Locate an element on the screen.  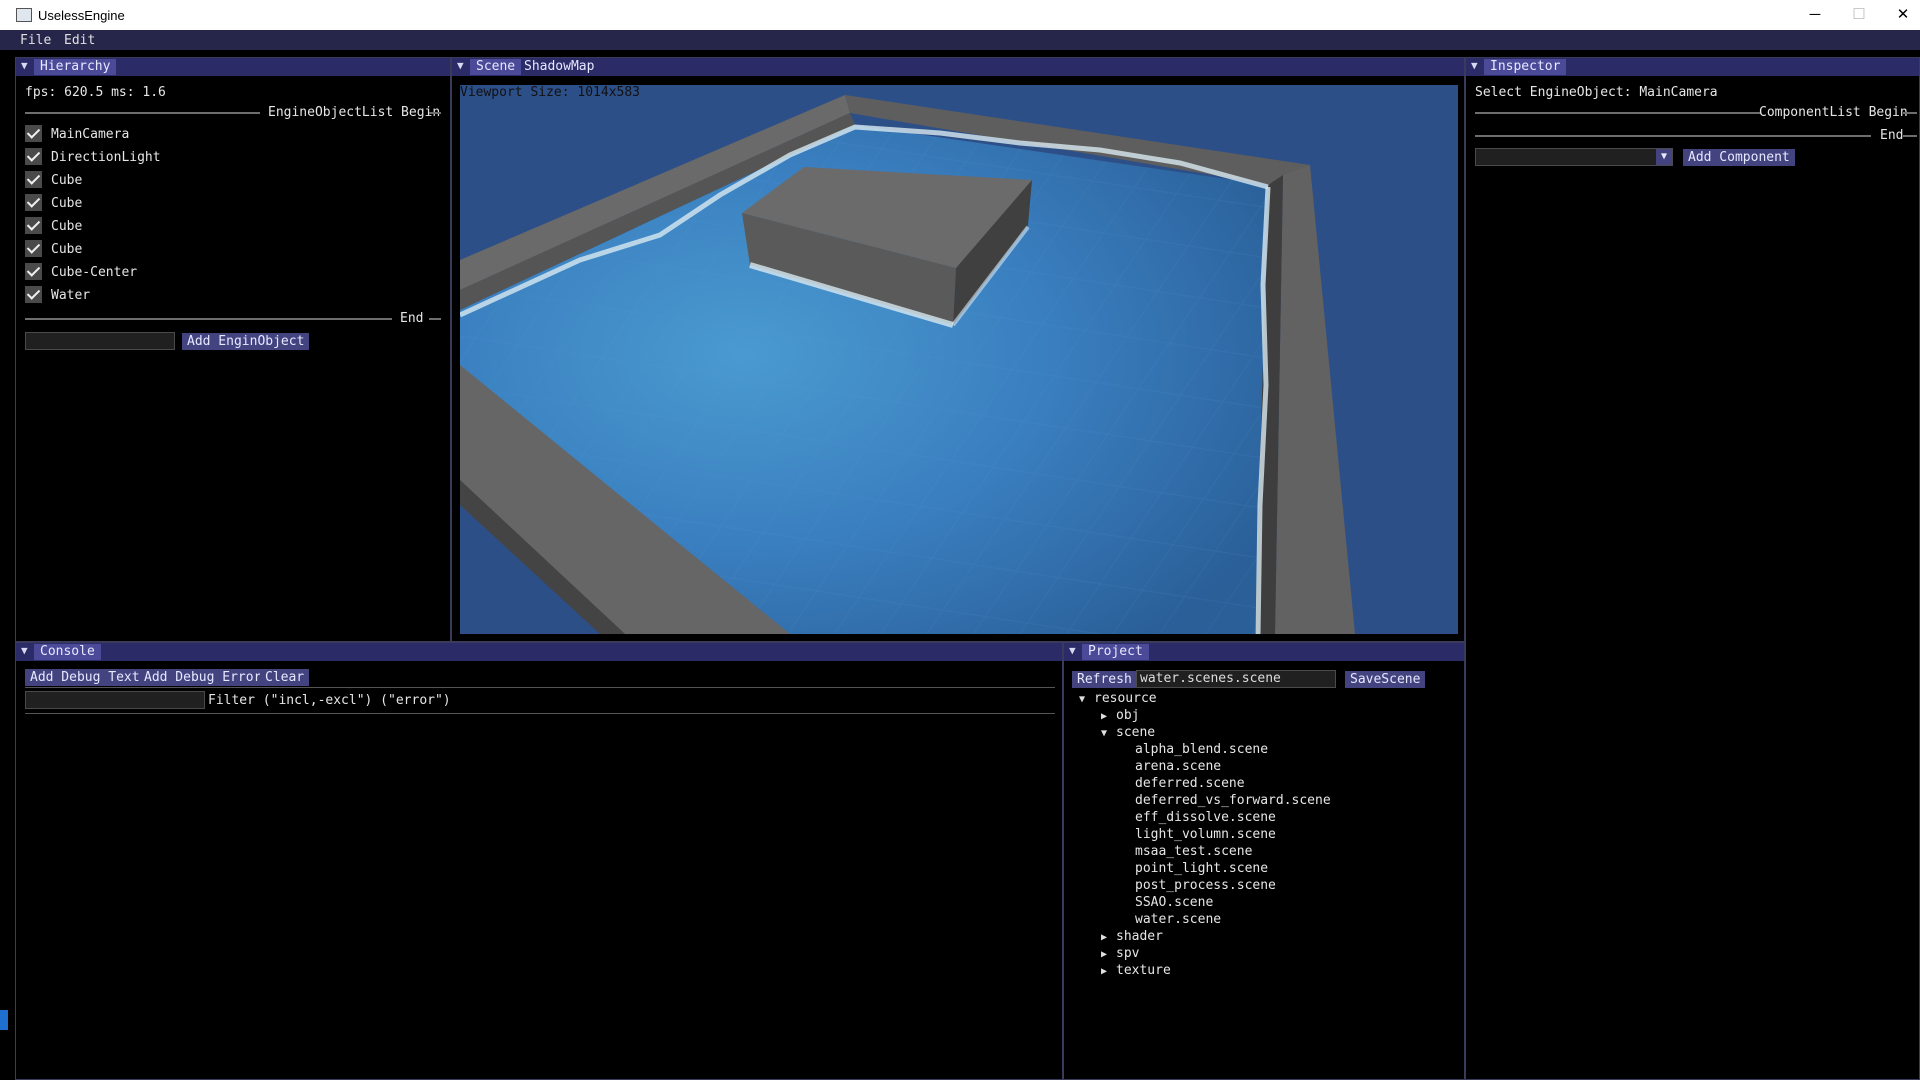
save-scene-button: SaveScene is located at coordinates (1385, 679).